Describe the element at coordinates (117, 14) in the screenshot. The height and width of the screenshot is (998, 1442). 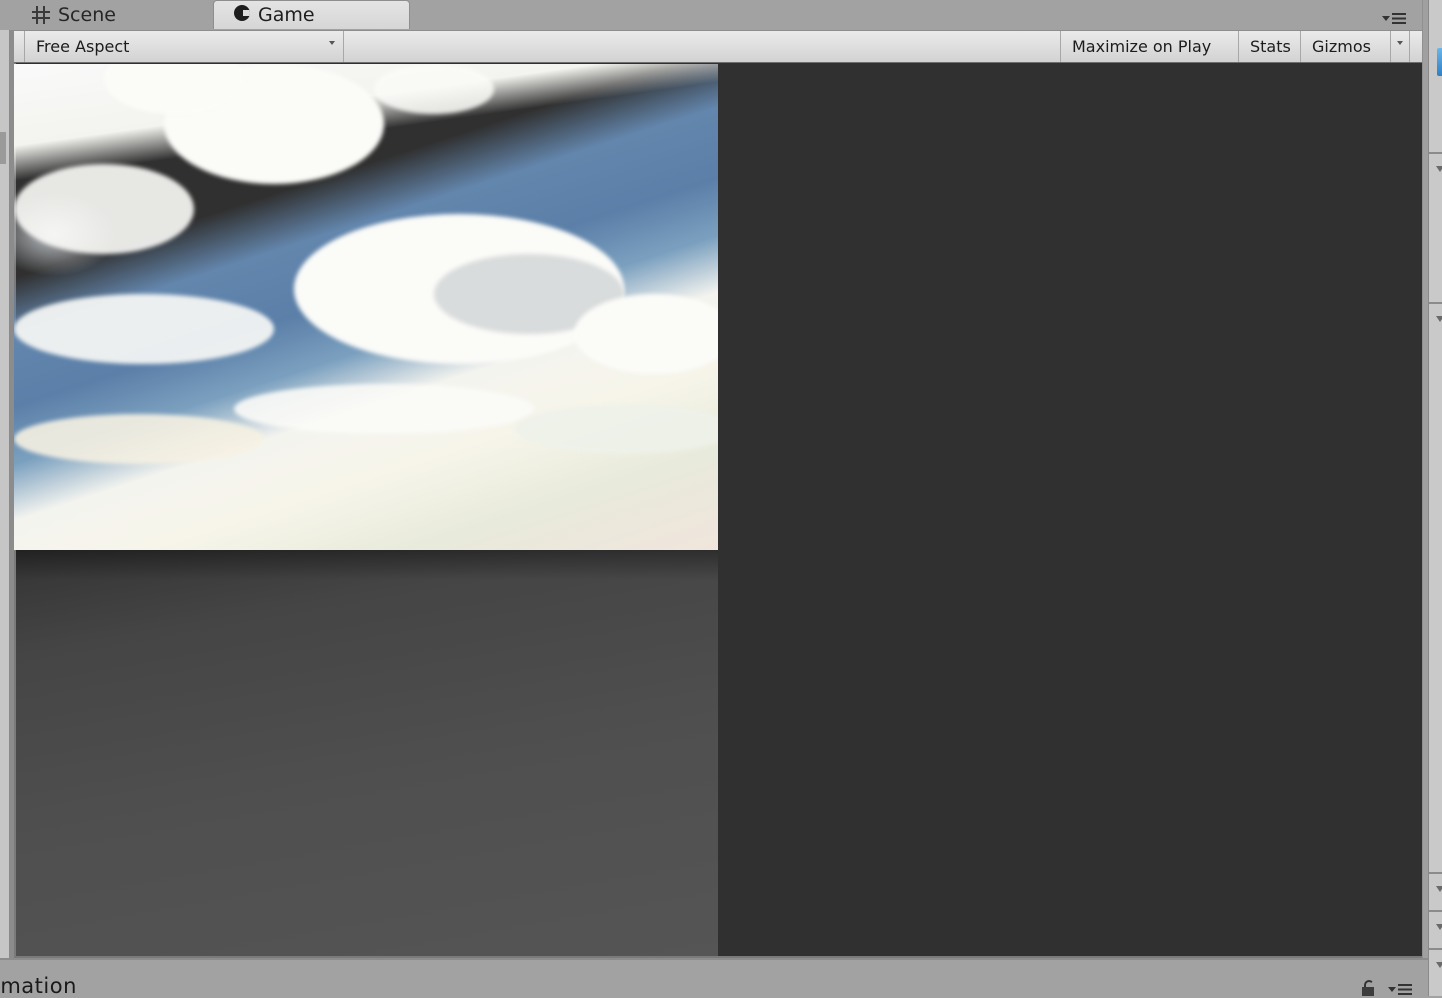
I see `tab-scene: Scene` at that location.